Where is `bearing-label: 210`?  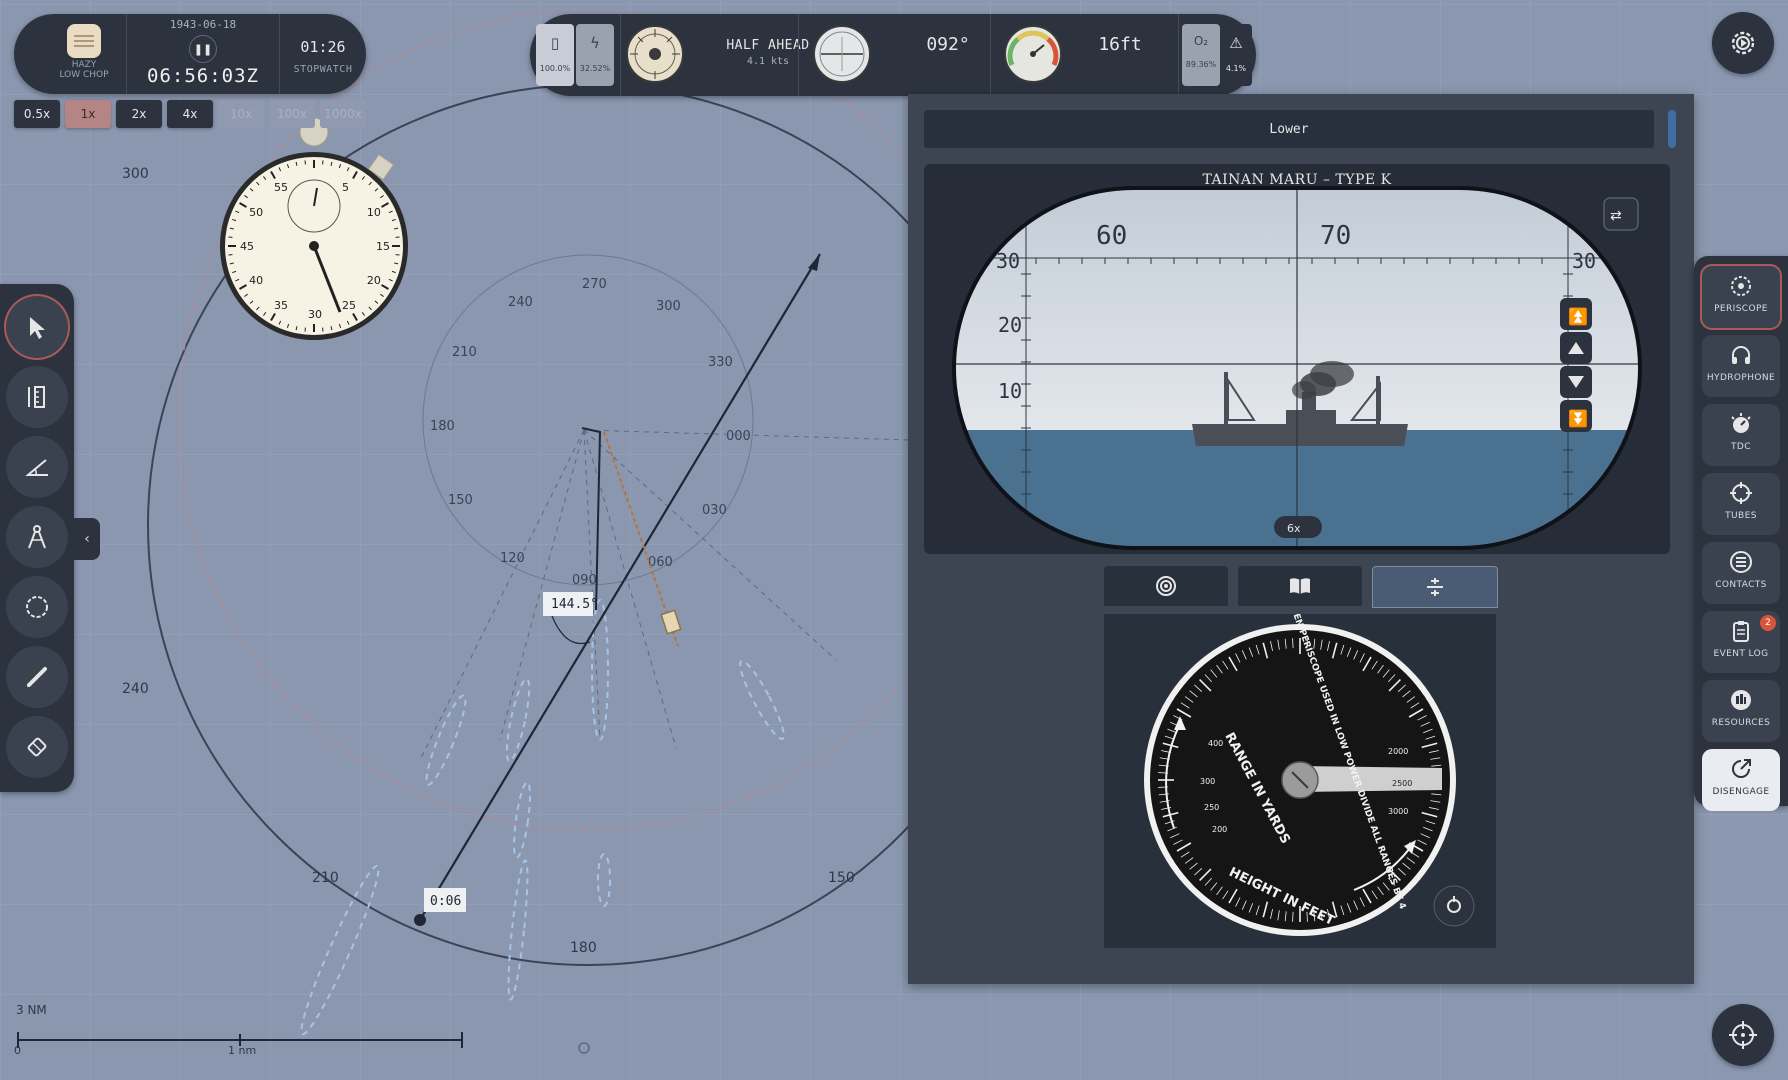
bearing-label: 210 is located at coordinates (464, 352).